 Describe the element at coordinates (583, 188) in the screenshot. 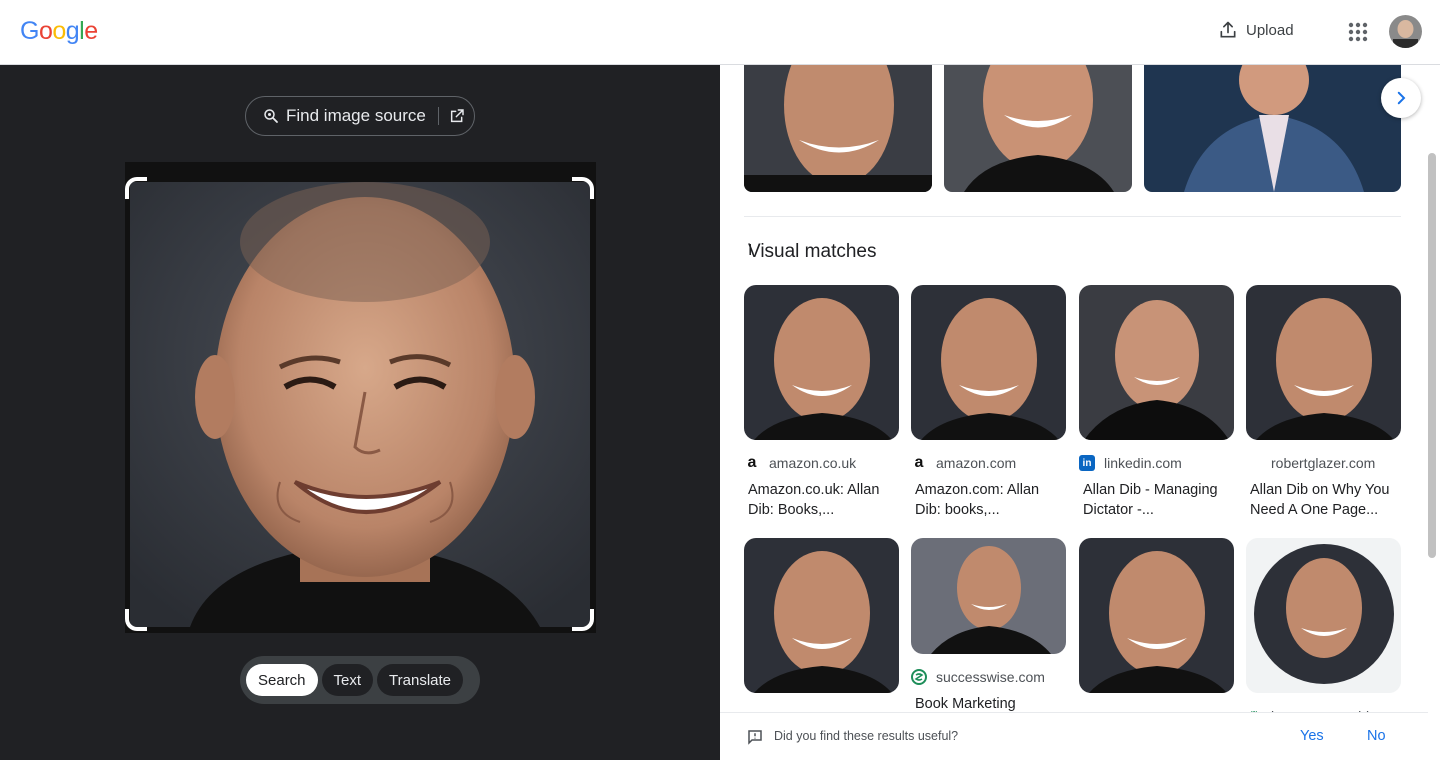

I see `crop-handle-top-right` at that location.